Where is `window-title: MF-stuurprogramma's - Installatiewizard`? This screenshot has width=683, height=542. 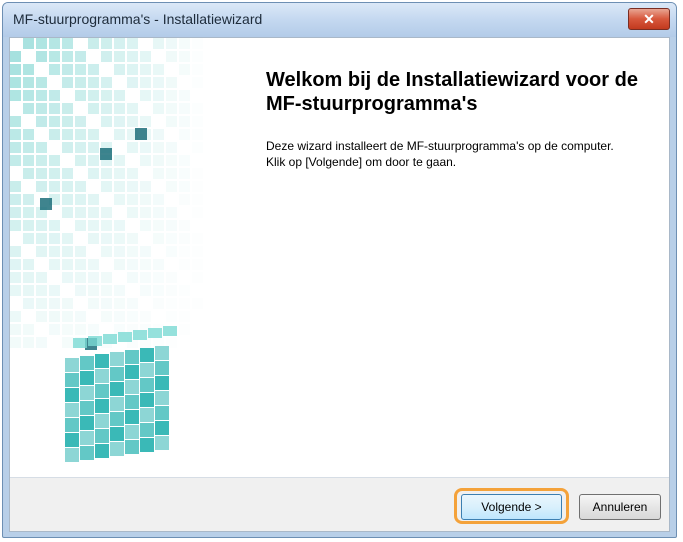 window-title: MF-stuurprogramma's - Installatiewizard is located at coordinates (138, 19).